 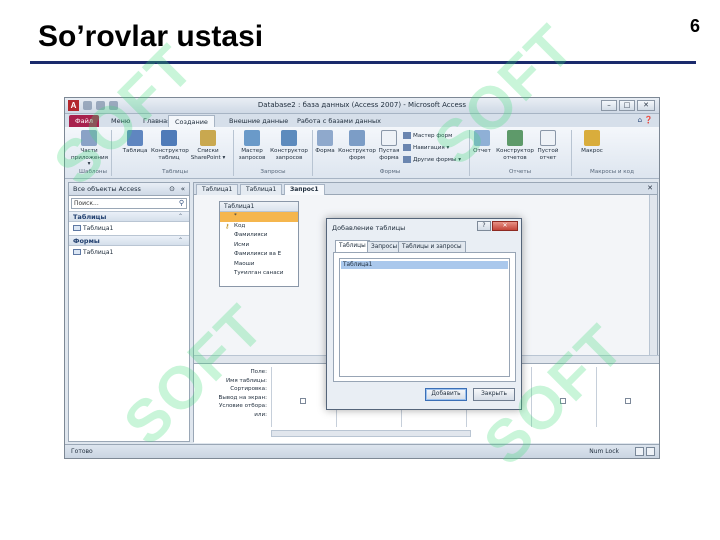 What do you see at coordinates (289, 138) in the screenshot?
I see `query-designer-icon` at bounding box center [289, 138].